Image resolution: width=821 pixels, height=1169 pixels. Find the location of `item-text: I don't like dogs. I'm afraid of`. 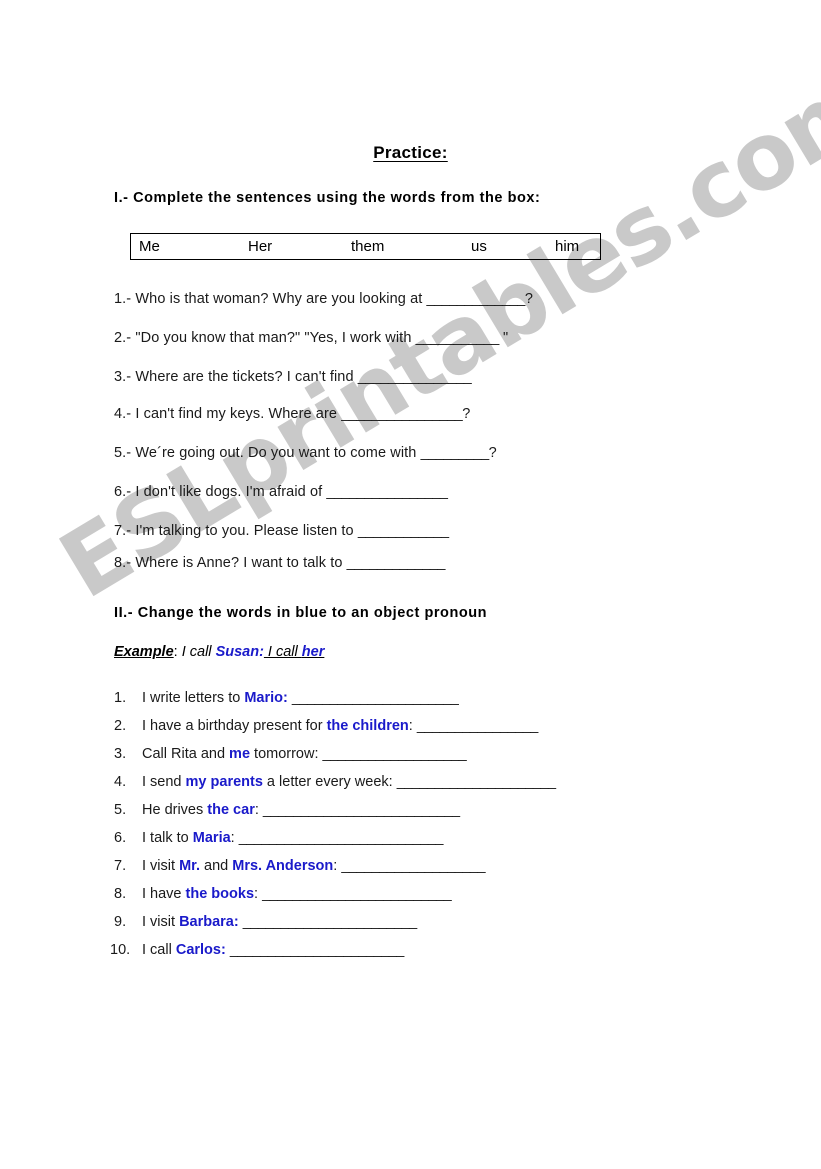

item-text: I don't like dogs. I'm afraid of is located at coordinates (231, 492).